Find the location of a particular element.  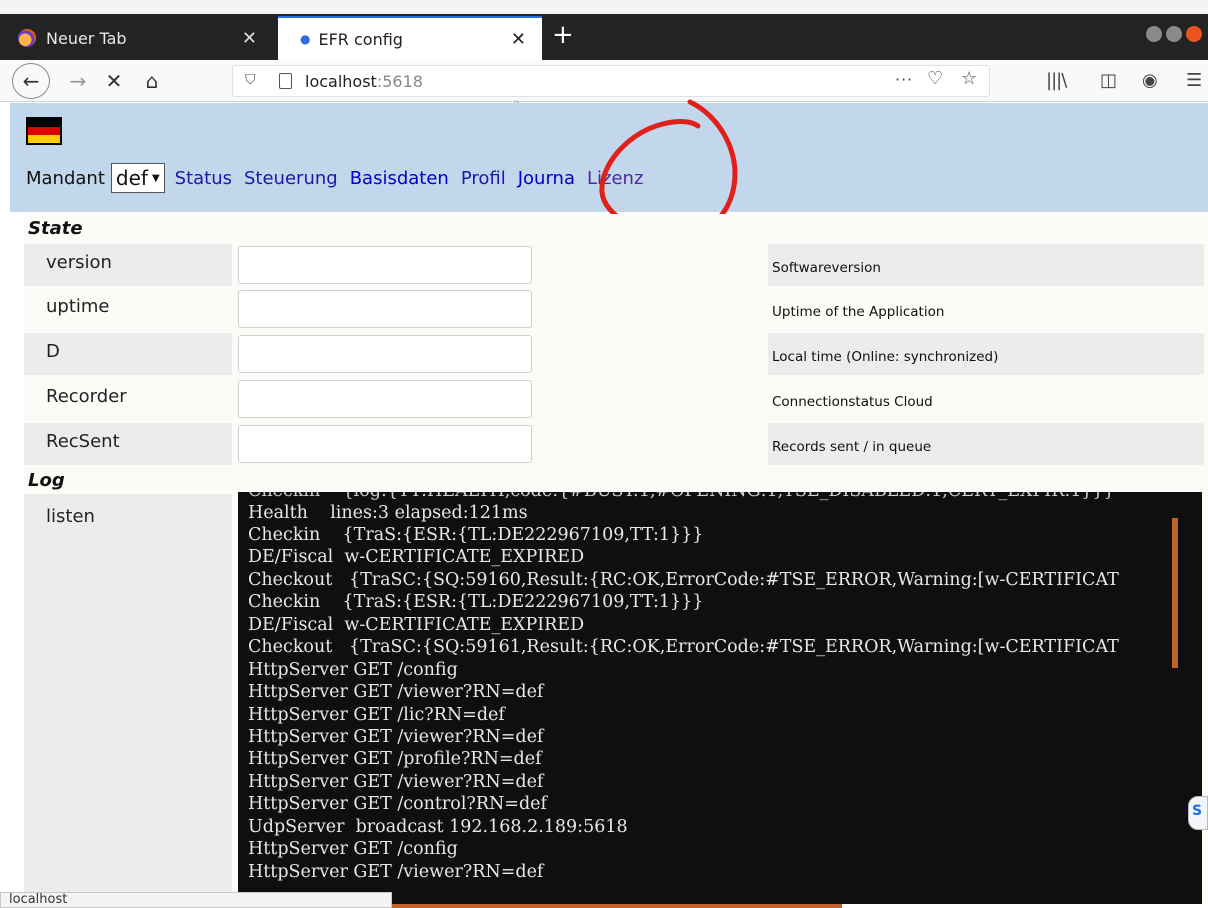

url-host: localhost is located at coordinates (341, 81).